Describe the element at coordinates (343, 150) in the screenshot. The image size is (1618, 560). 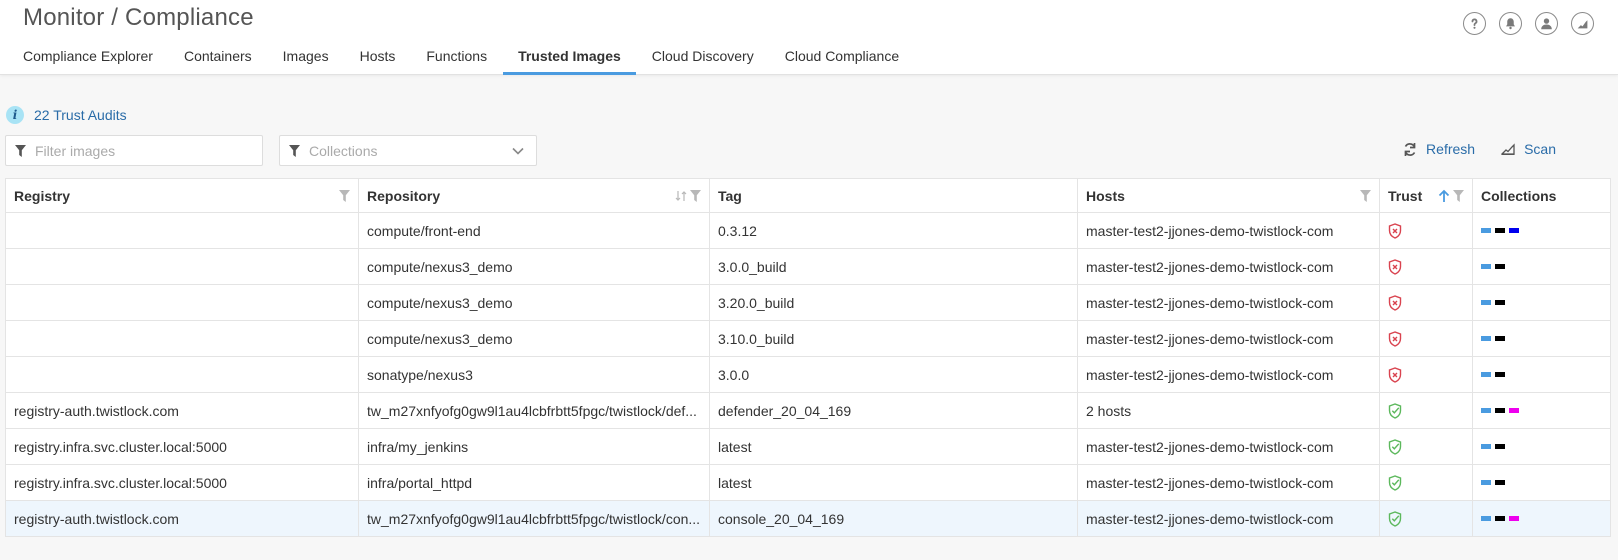
I see `collections-placeholder: Collections` at that location.